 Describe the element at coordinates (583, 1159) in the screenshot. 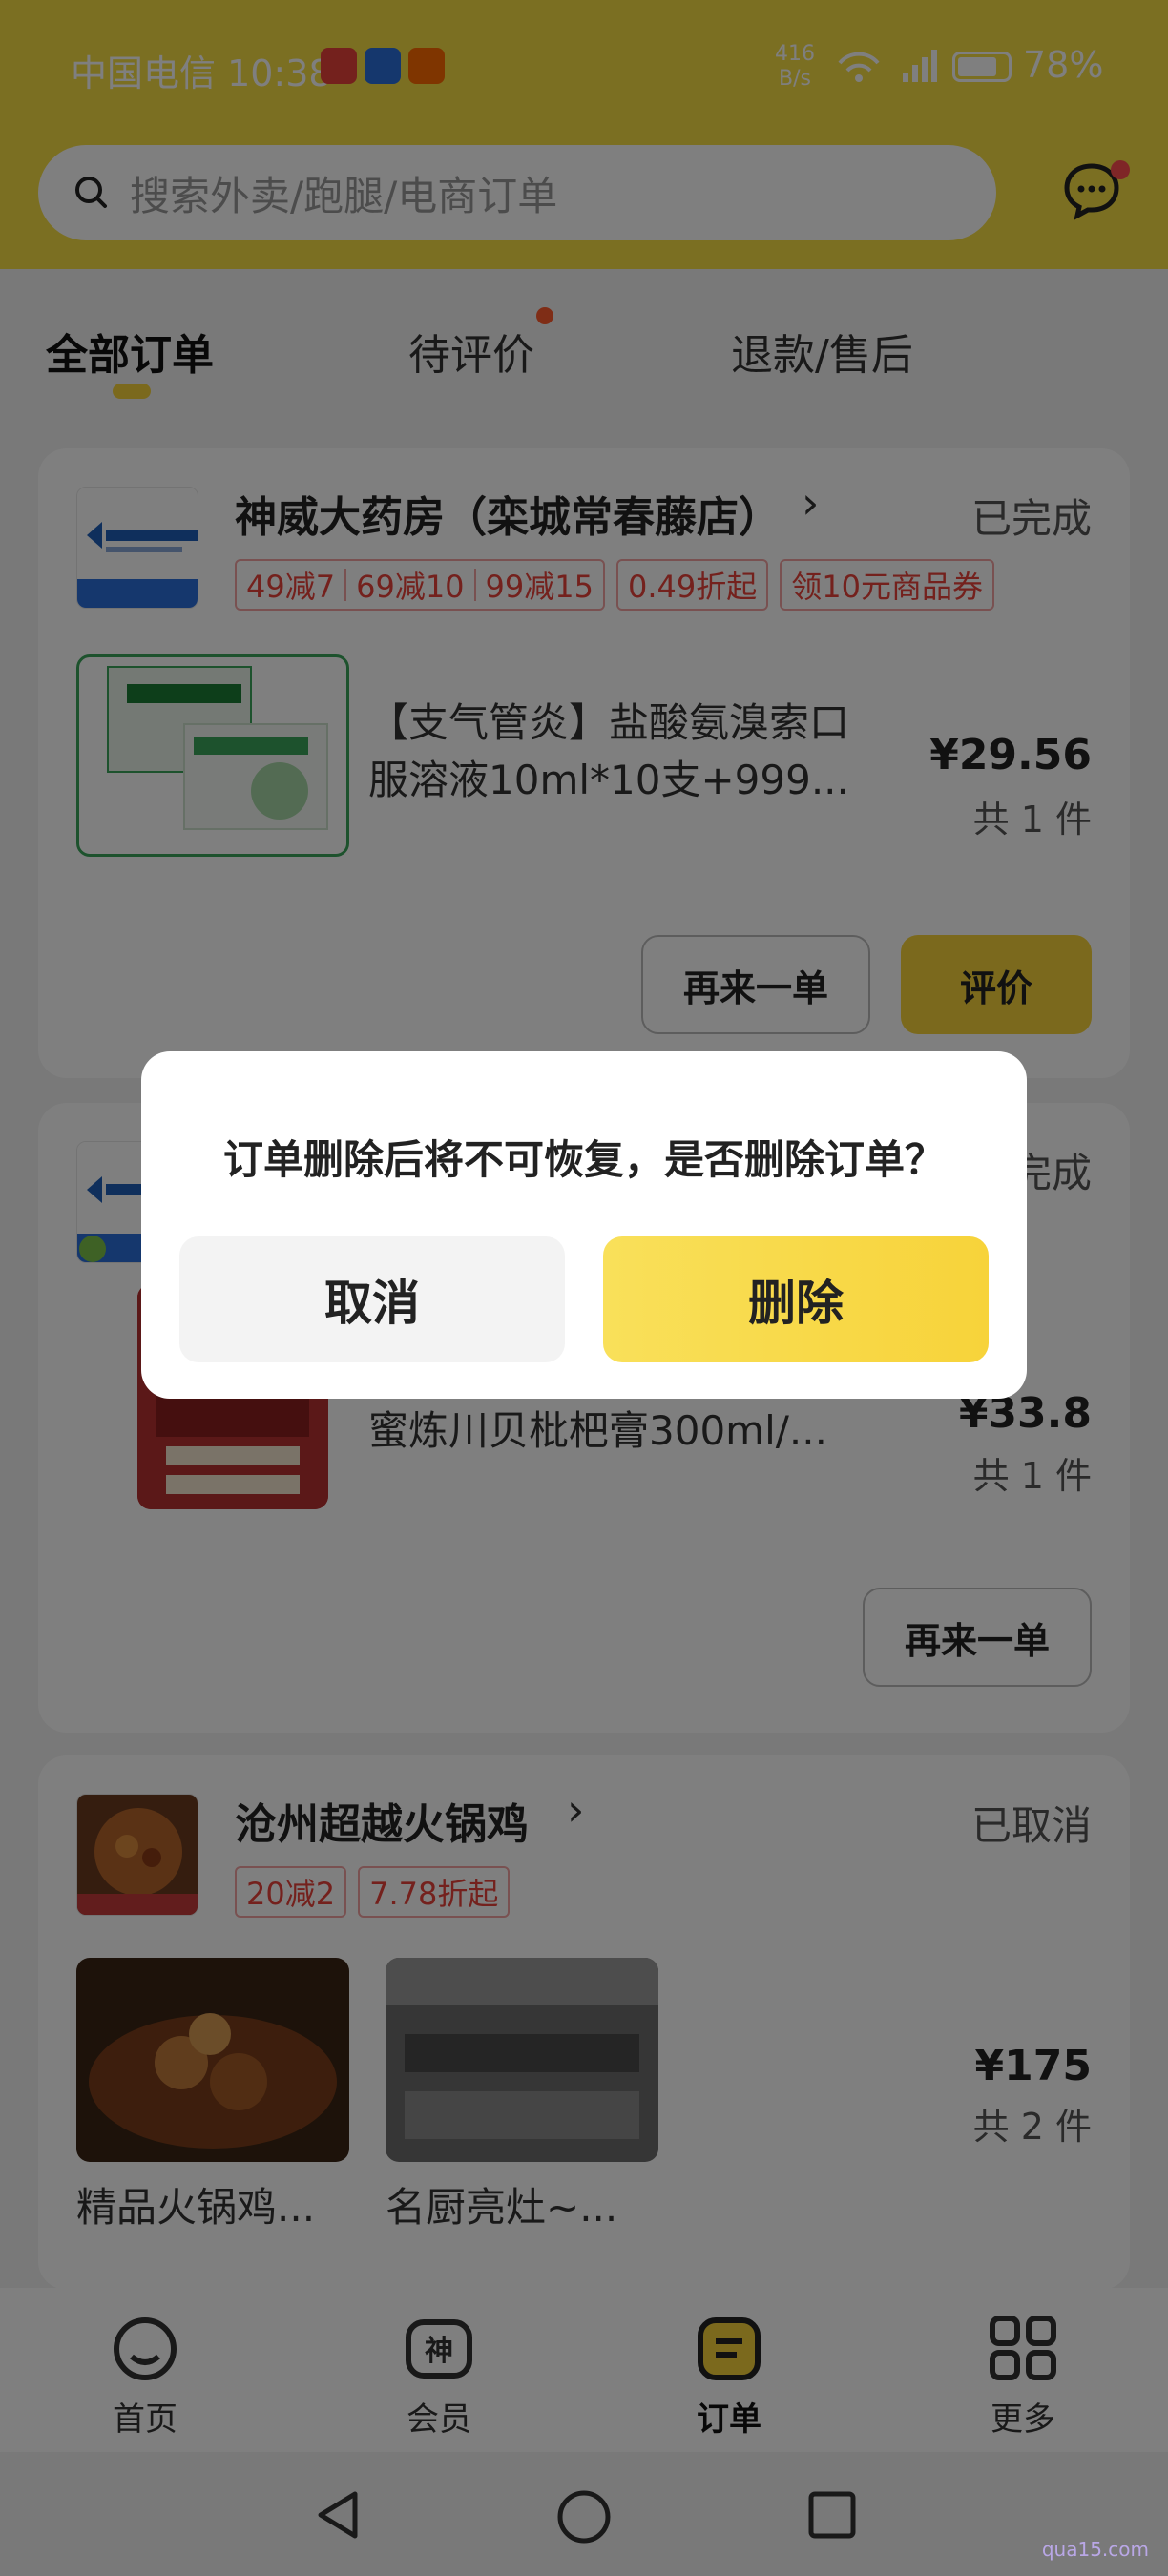

I see `dialog-message: 订单删除后将不可恢复，是否删除订单？` at that location.